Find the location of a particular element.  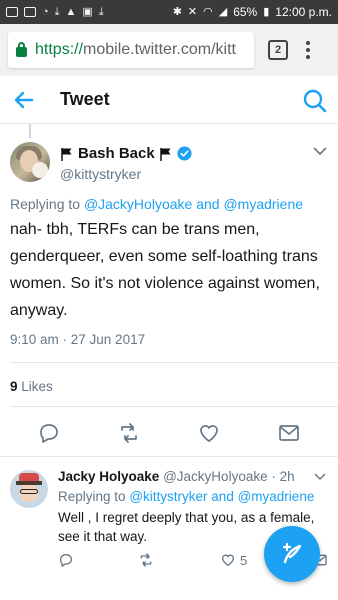

download-icon: ⤓ is located at coordinates (57, 11).